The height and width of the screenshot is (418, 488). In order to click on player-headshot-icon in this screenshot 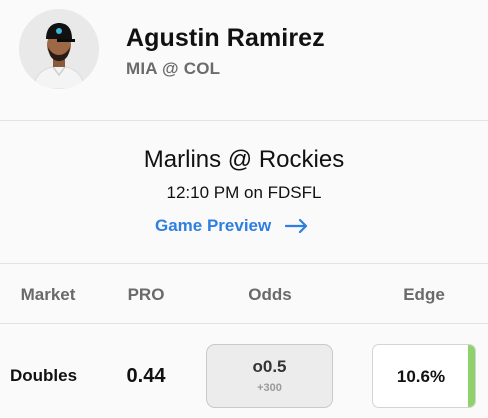, I will do `click(59, 49)`.